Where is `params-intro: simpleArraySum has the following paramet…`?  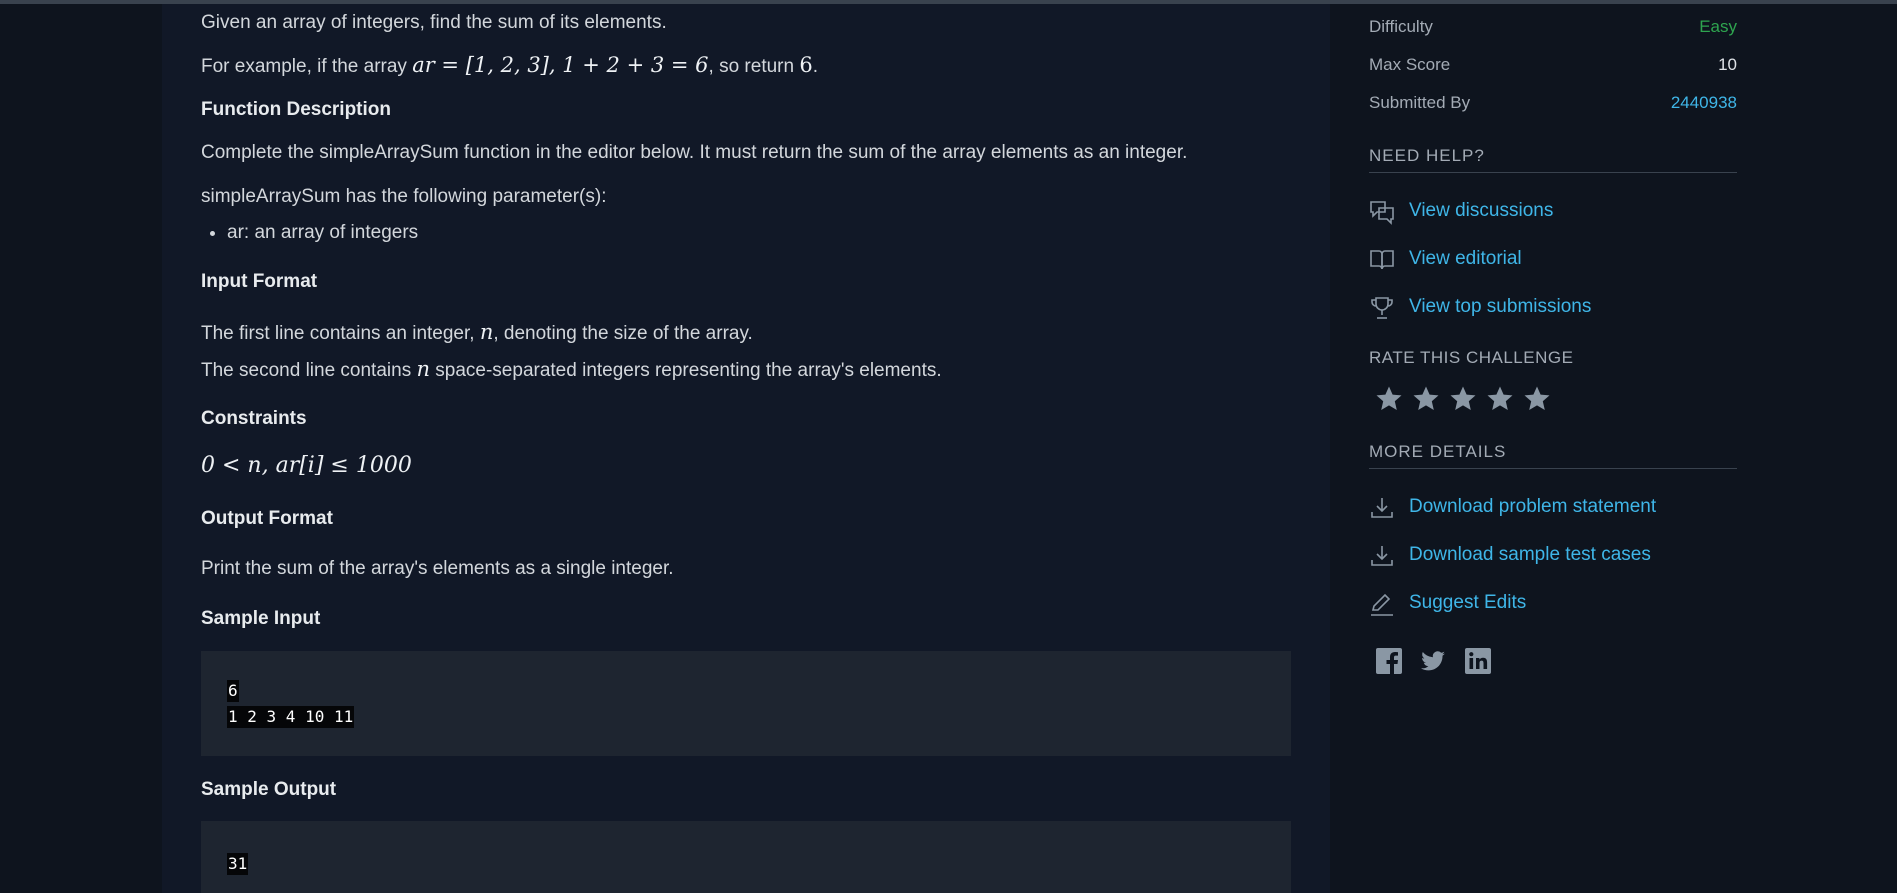 params-intro: simpleArraySum has the following paramet… is located at coordinates (404, 196).